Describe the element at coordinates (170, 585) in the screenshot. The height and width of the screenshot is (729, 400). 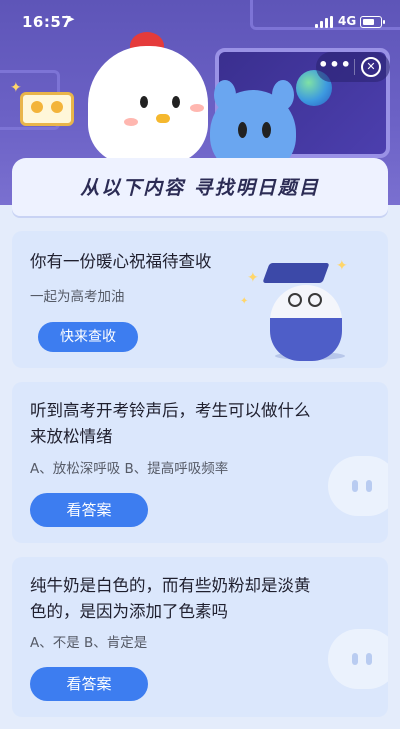
I see `question-title: 纯牛奶是白色的，而有些奶粉却是淡黄` at that location.